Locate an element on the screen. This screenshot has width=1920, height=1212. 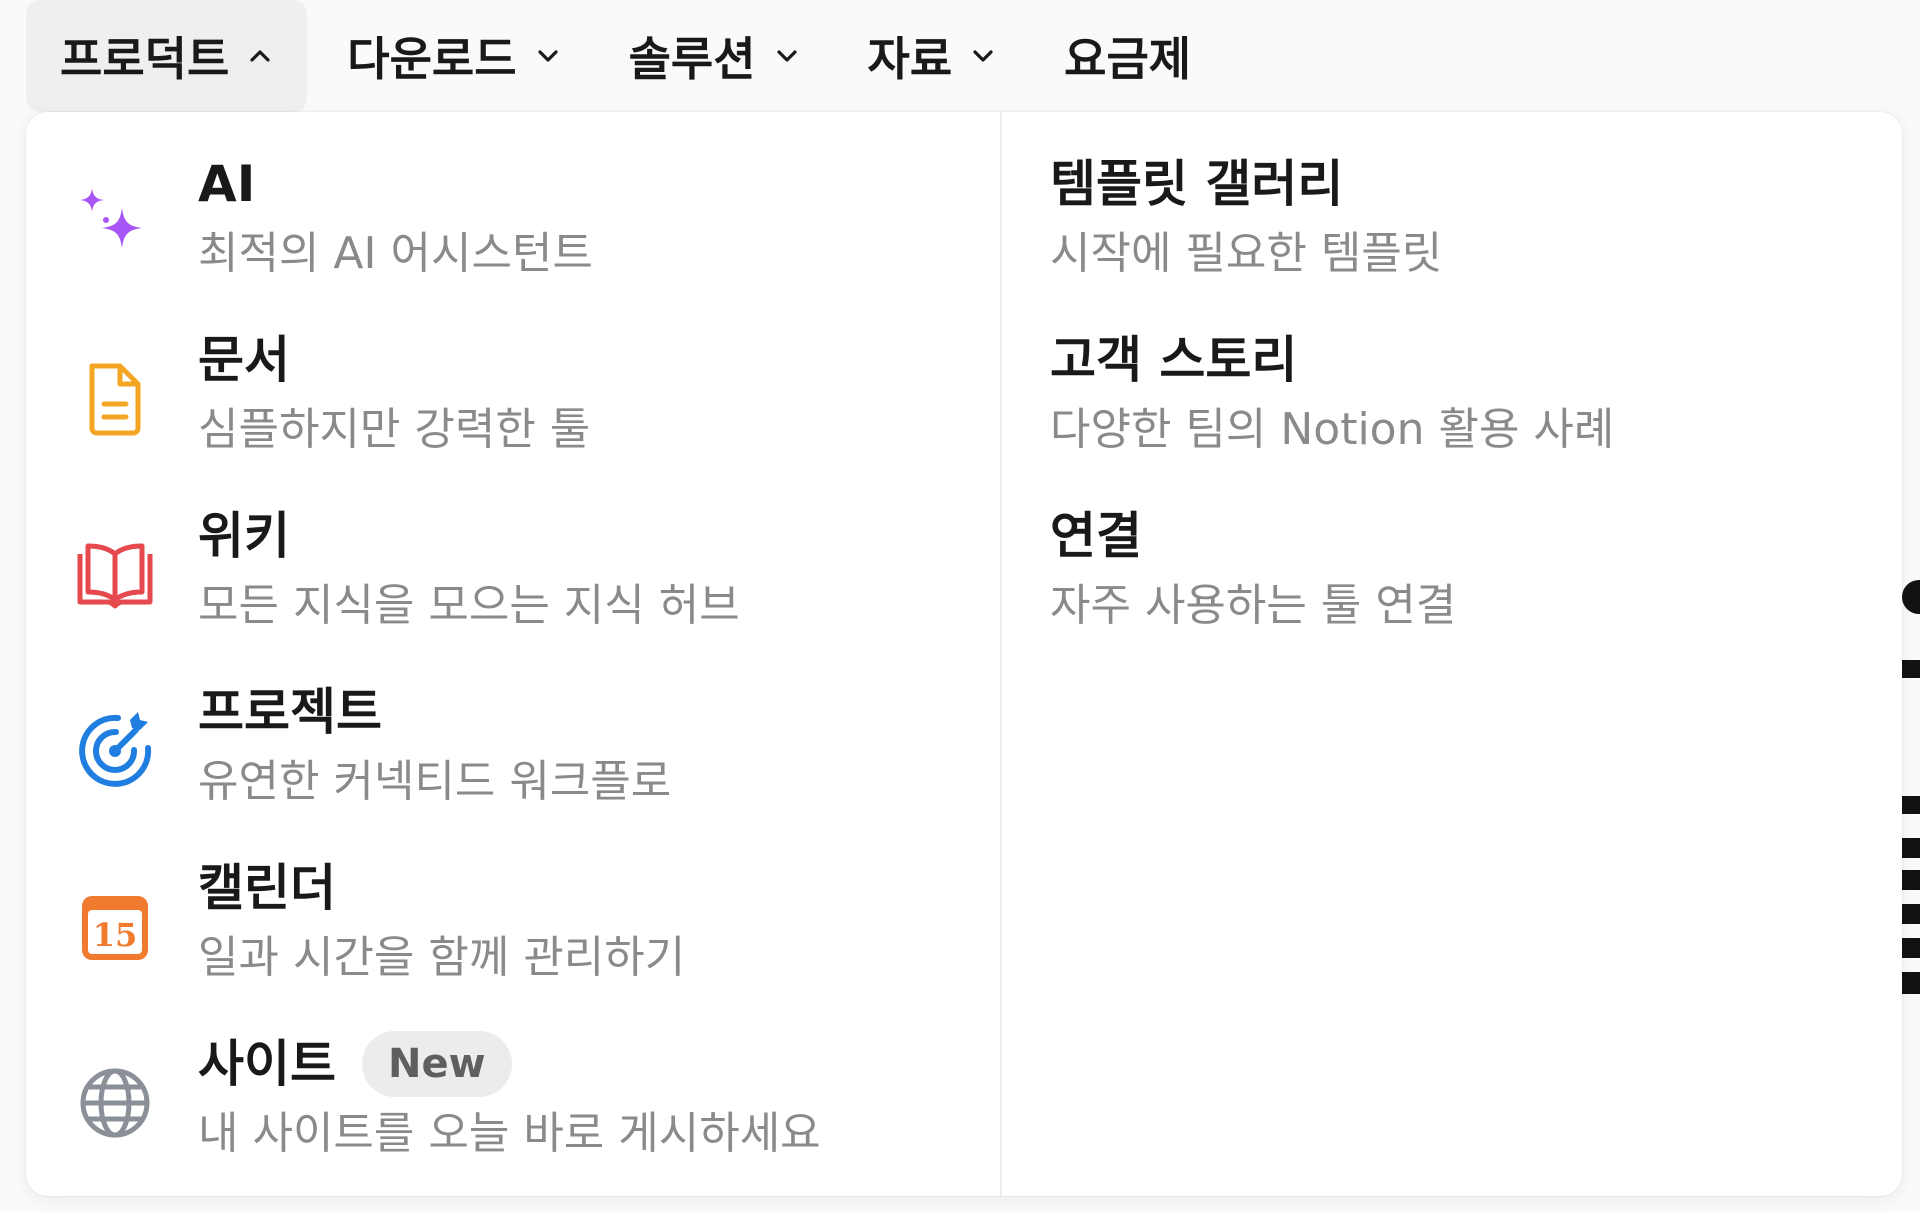
menu-item-desc: 다양한 팀의 Notion 활용 사례 is located at coordinates (1332, 429).